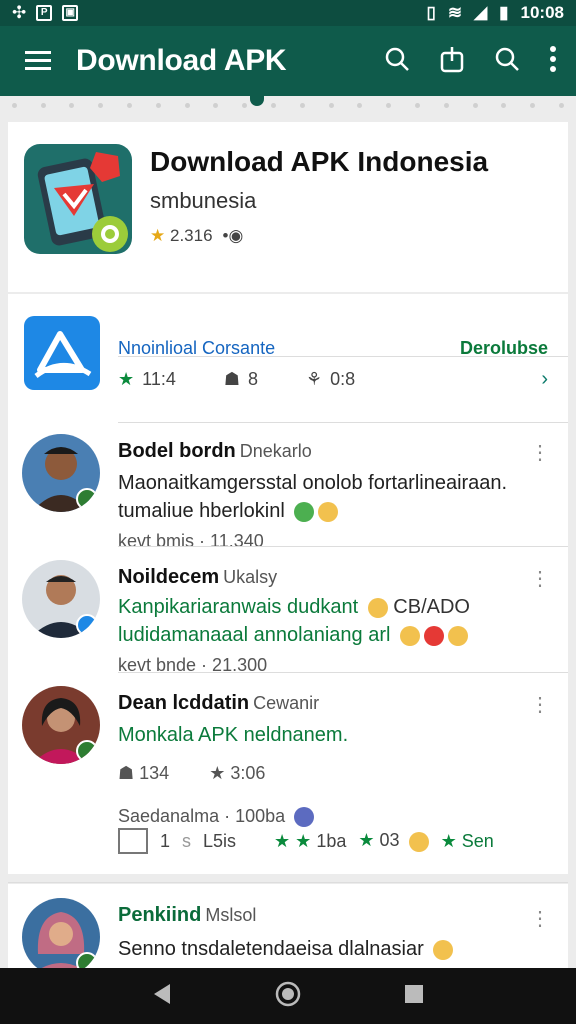 This screenshot has height=1024, width=576. Describe the element at coordinates (19, 12) in the screenshot. I see `notification-icon: ✣` at that location.